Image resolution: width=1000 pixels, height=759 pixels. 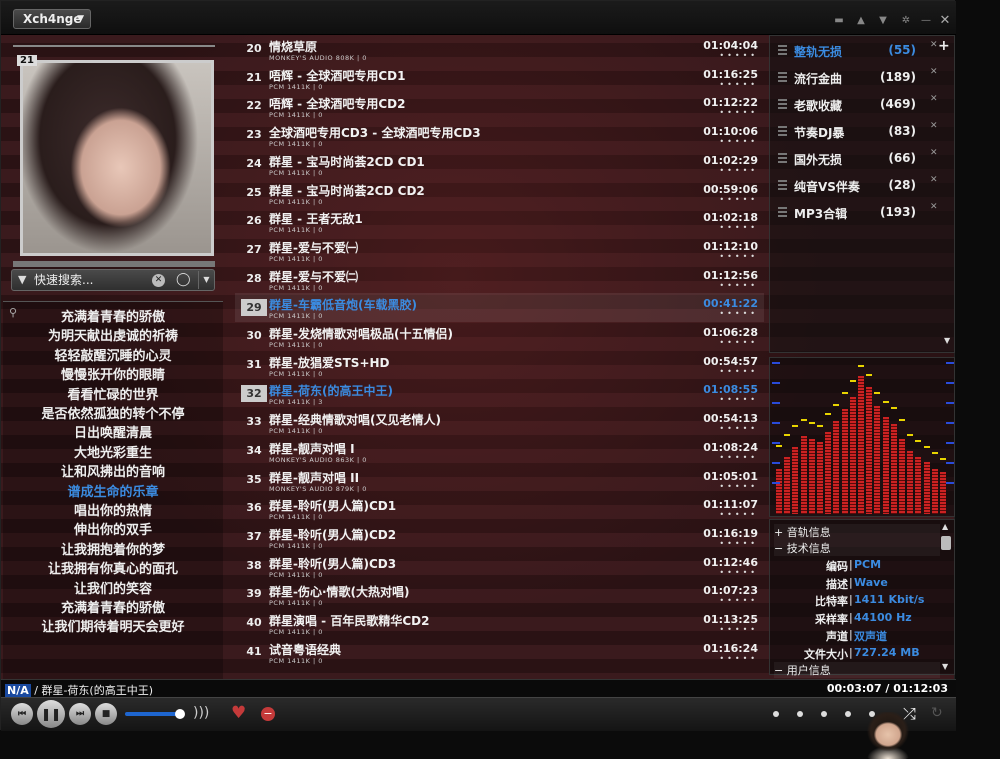 I want to click on volume-knob, so click(x=180, y=714).